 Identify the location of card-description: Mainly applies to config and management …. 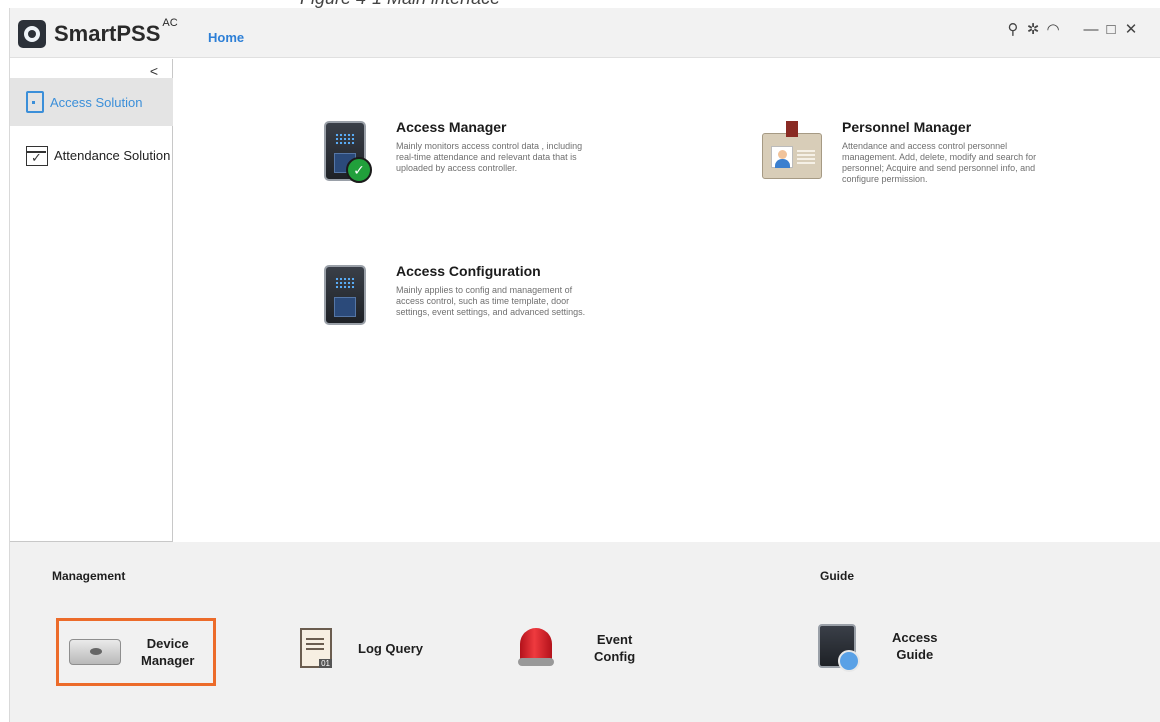
(491, 301).